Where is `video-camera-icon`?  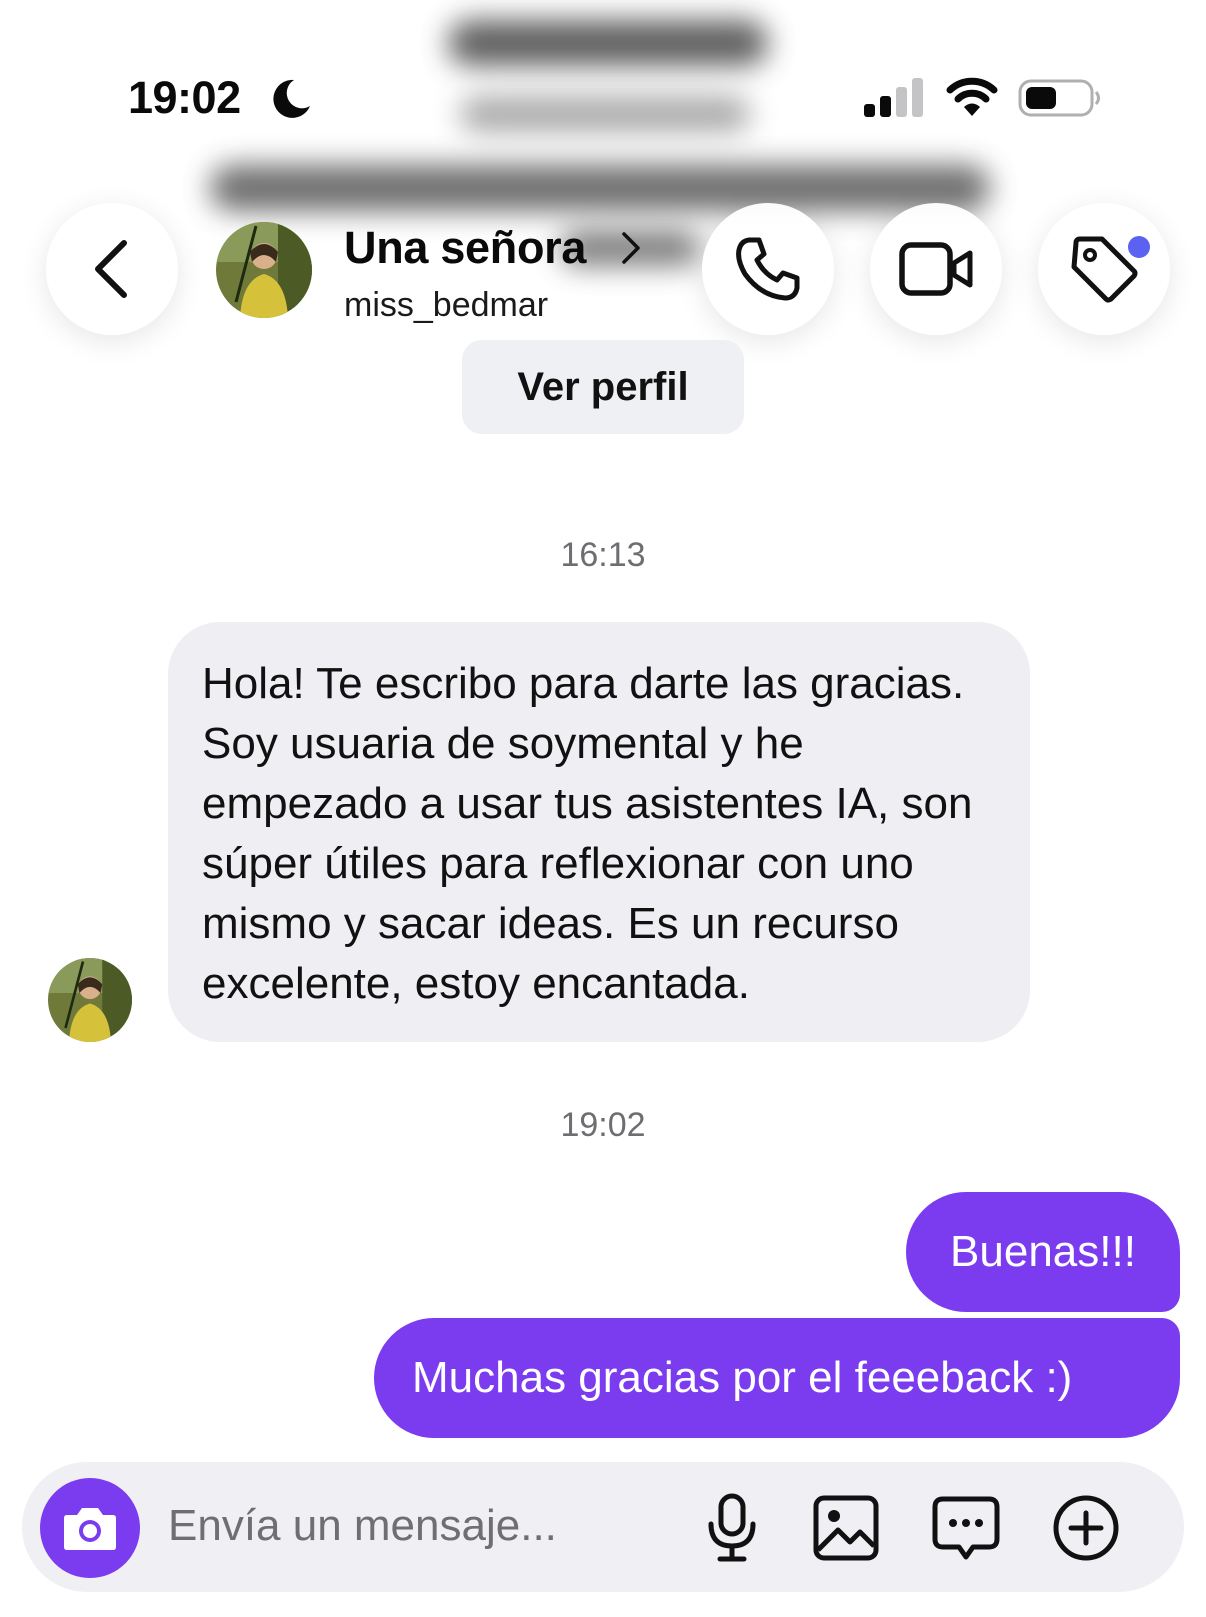
video-camera-icon is located at coordinates (936, 269).